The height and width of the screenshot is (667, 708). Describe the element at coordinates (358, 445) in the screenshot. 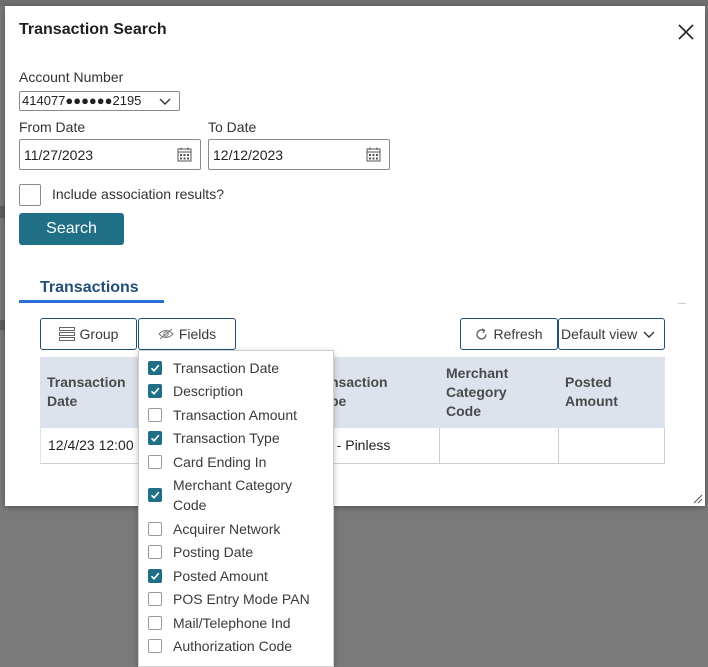

I see `cell-transaction-type: d - Pinless` at that location.